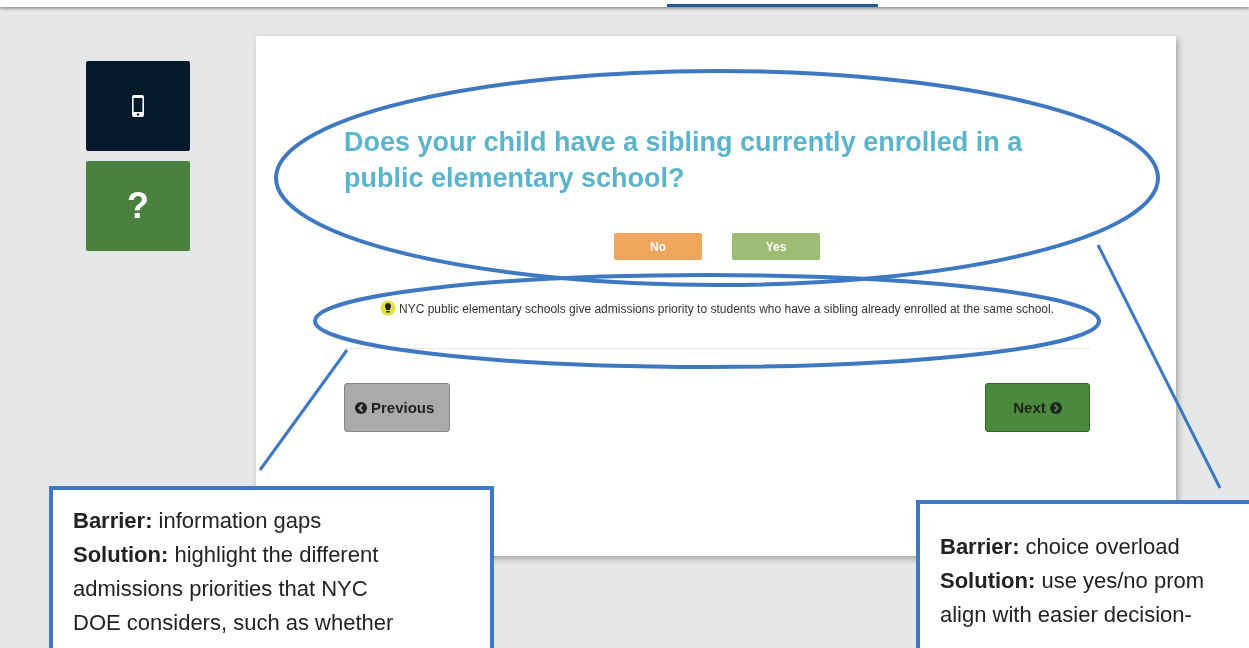 The image size is (1249, 648). I want to click on callout-text: Barrier: choice overload, so click(1060, 547).